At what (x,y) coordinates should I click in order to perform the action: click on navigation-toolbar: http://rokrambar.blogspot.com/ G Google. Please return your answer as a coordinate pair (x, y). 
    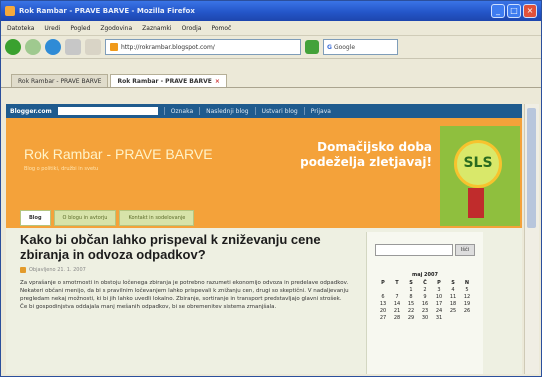
    Looking at the image, I should click on (271, 47).